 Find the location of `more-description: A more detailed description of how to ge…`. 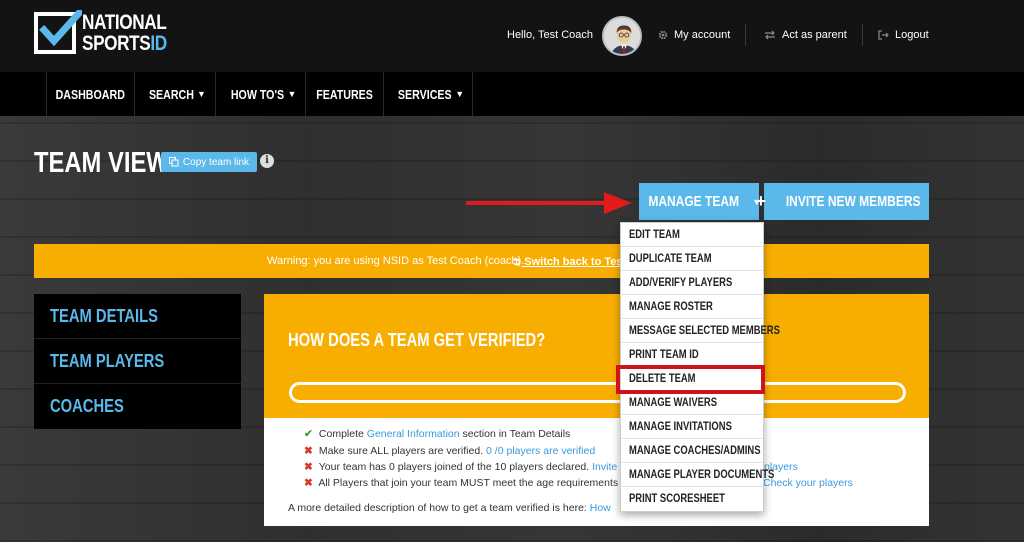

more-description: A more detailed description of how to ge… is located at coordinates (449, 508).